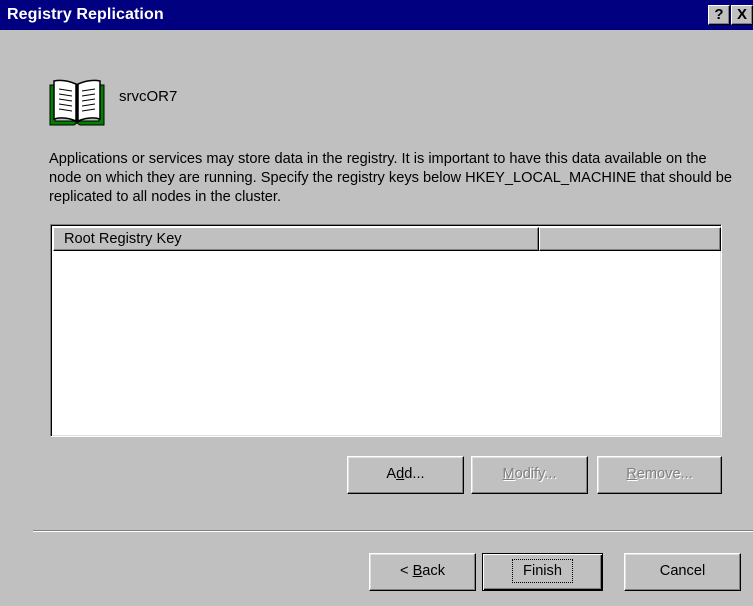 The width and height of the screenshot is (753, 606). I want to click on finish-label: Finish, so click(542, 571).